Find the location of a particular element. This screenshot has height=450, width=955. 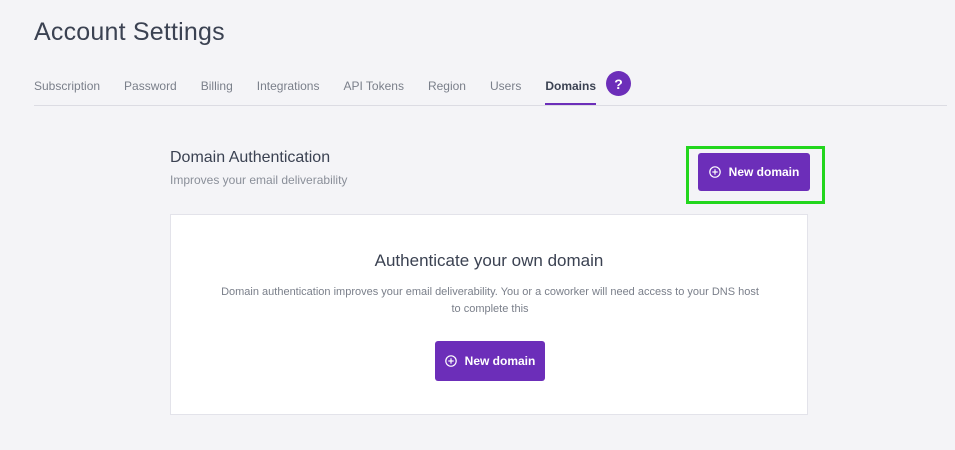

page-title: Account Settings is located at coordinates (129, 32).